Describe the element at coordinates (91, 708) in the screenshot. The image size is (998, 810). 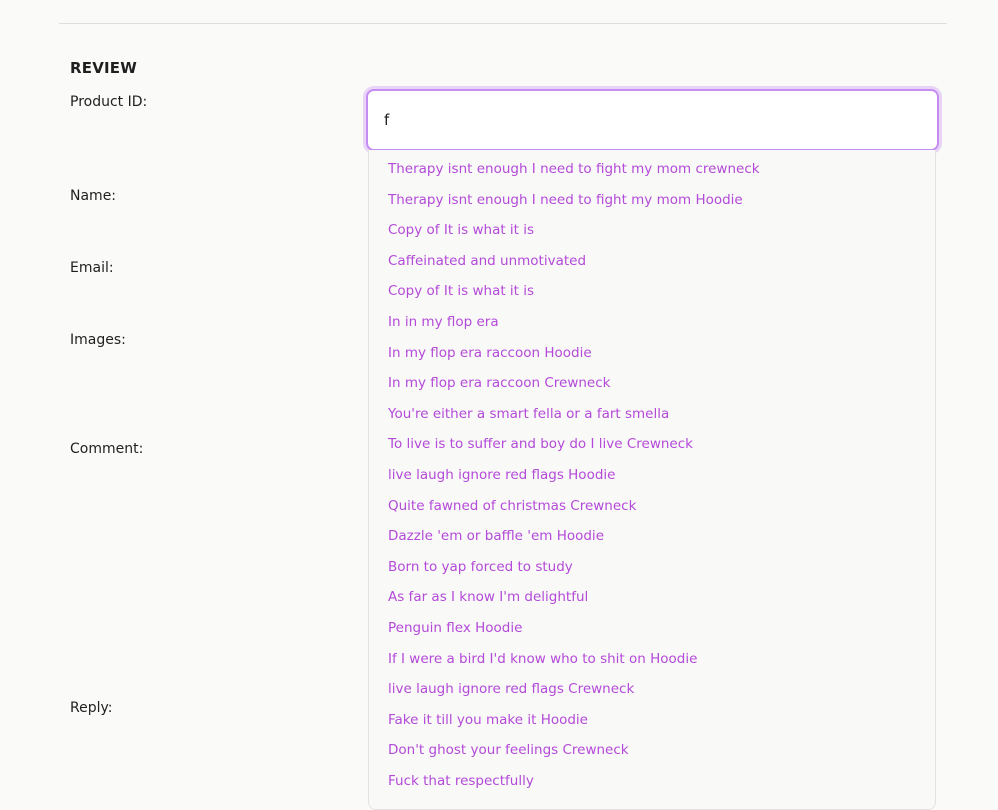
I see `reply-label: Reply:` at that location.